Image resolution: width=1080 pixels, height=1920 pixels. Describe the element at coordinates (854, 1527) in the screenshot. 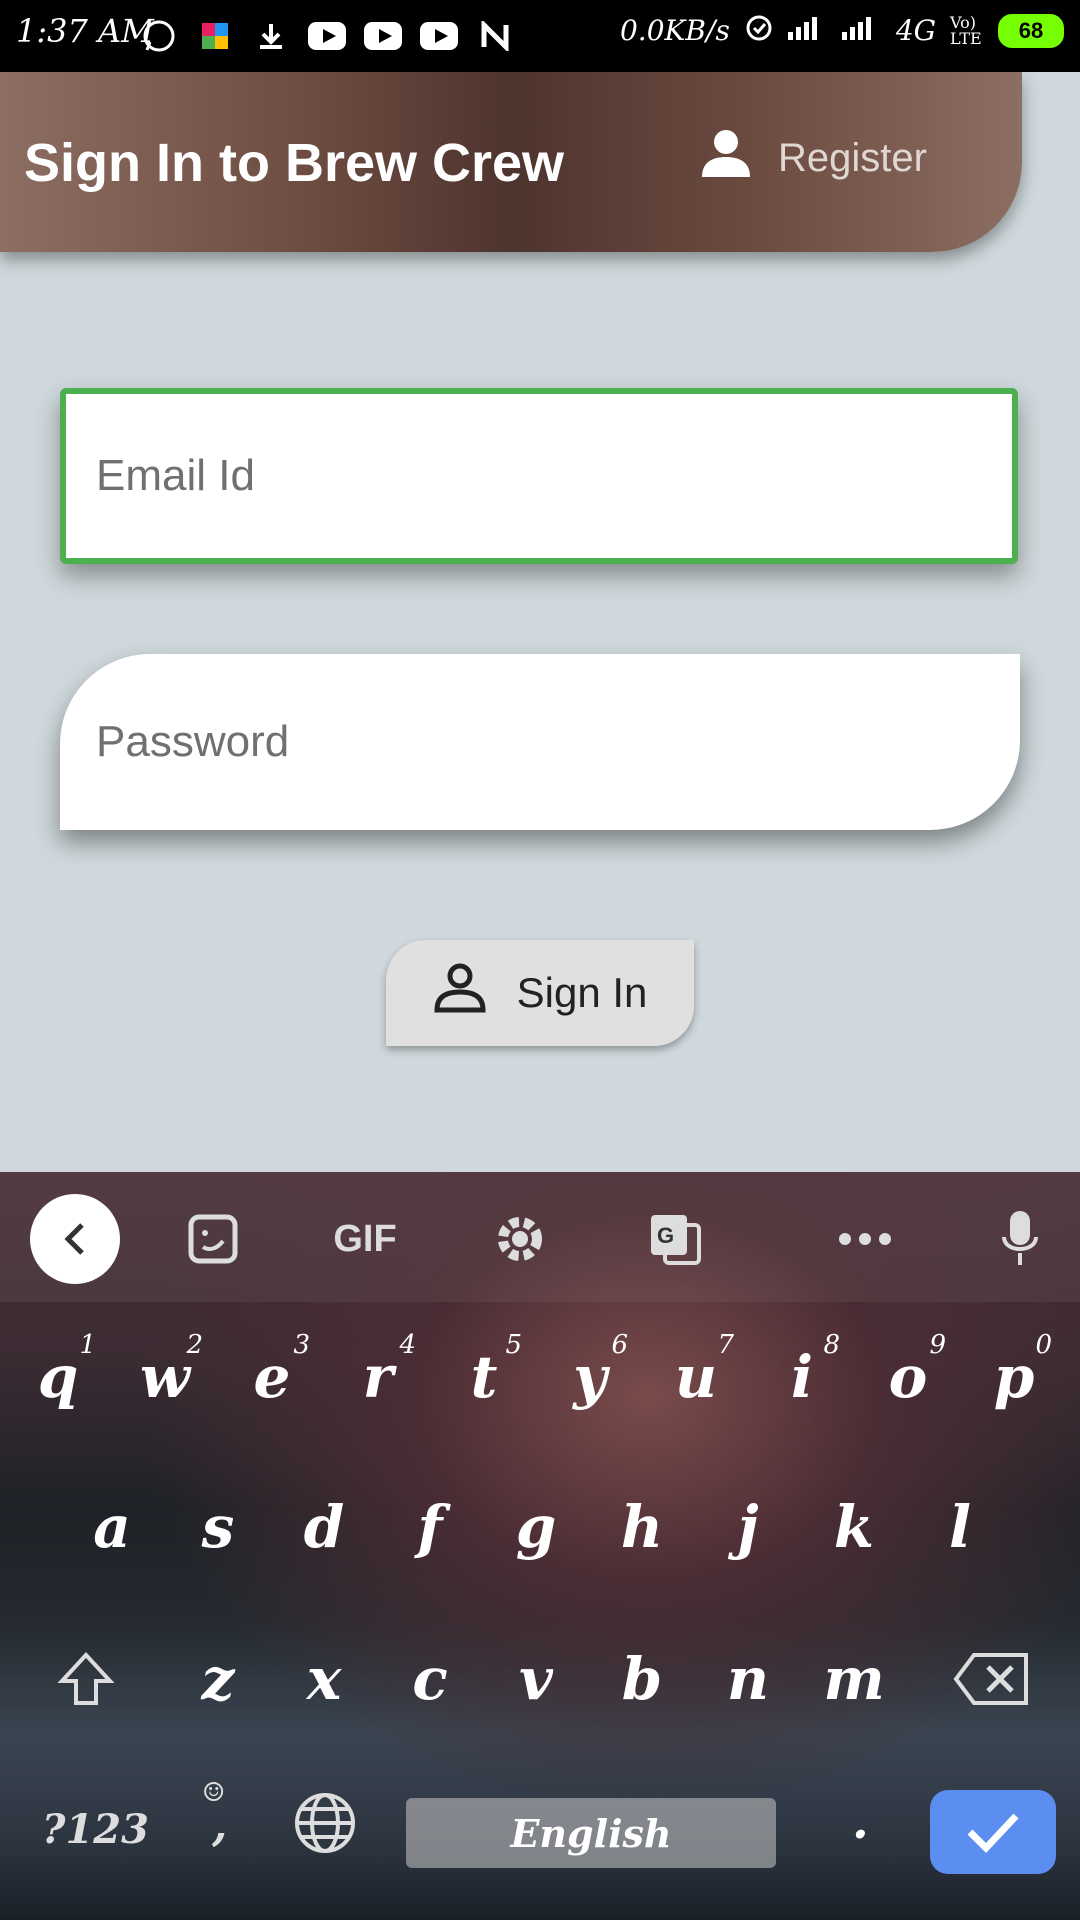

I see `key-k: k` at that location.